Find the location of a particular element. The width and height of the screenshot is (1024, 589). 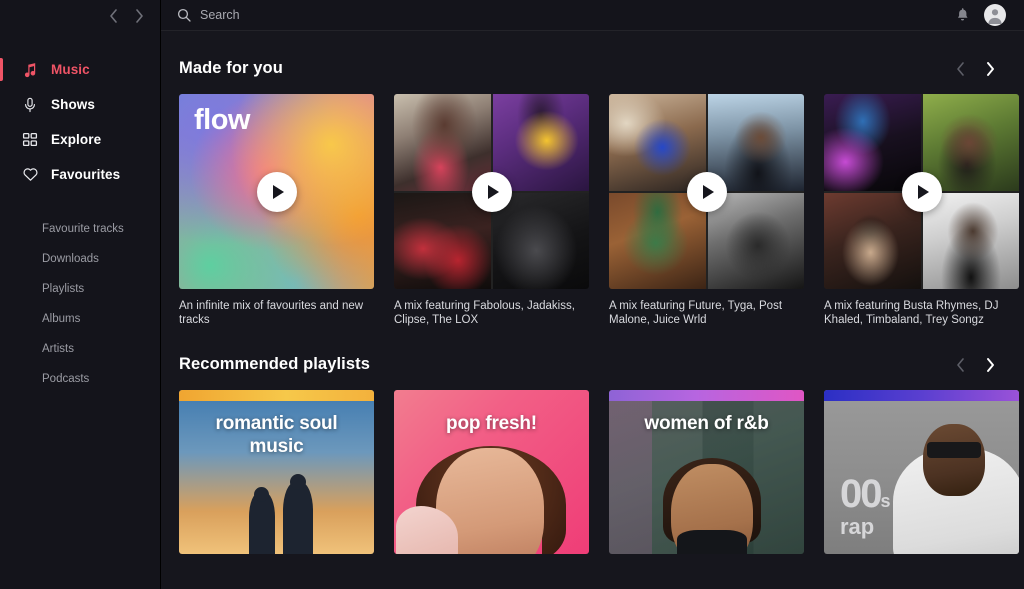

playlist-title: 00s rap is located at coordinates (865, 506).